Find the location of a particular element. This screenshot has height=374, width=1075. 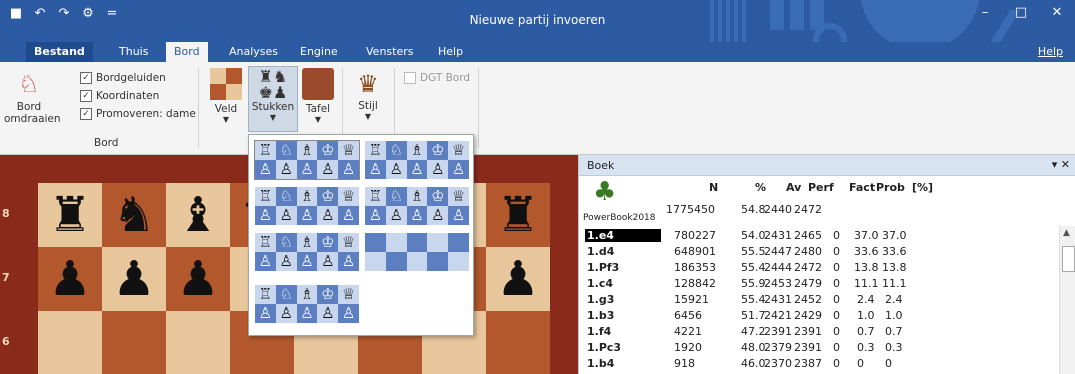

move-name: 1.f4 is located at coordinates (599, 331).